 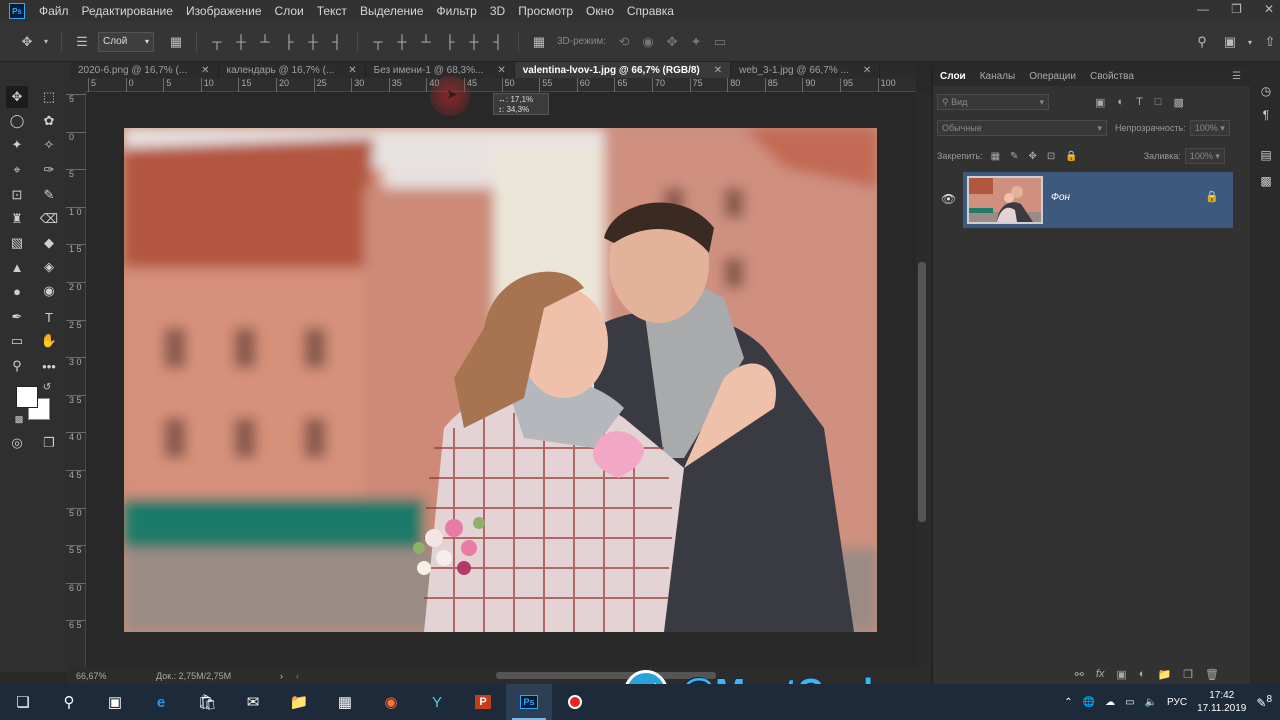 I want to click on marquee-tool-icon: ⬚, so click(x=49, y=97).